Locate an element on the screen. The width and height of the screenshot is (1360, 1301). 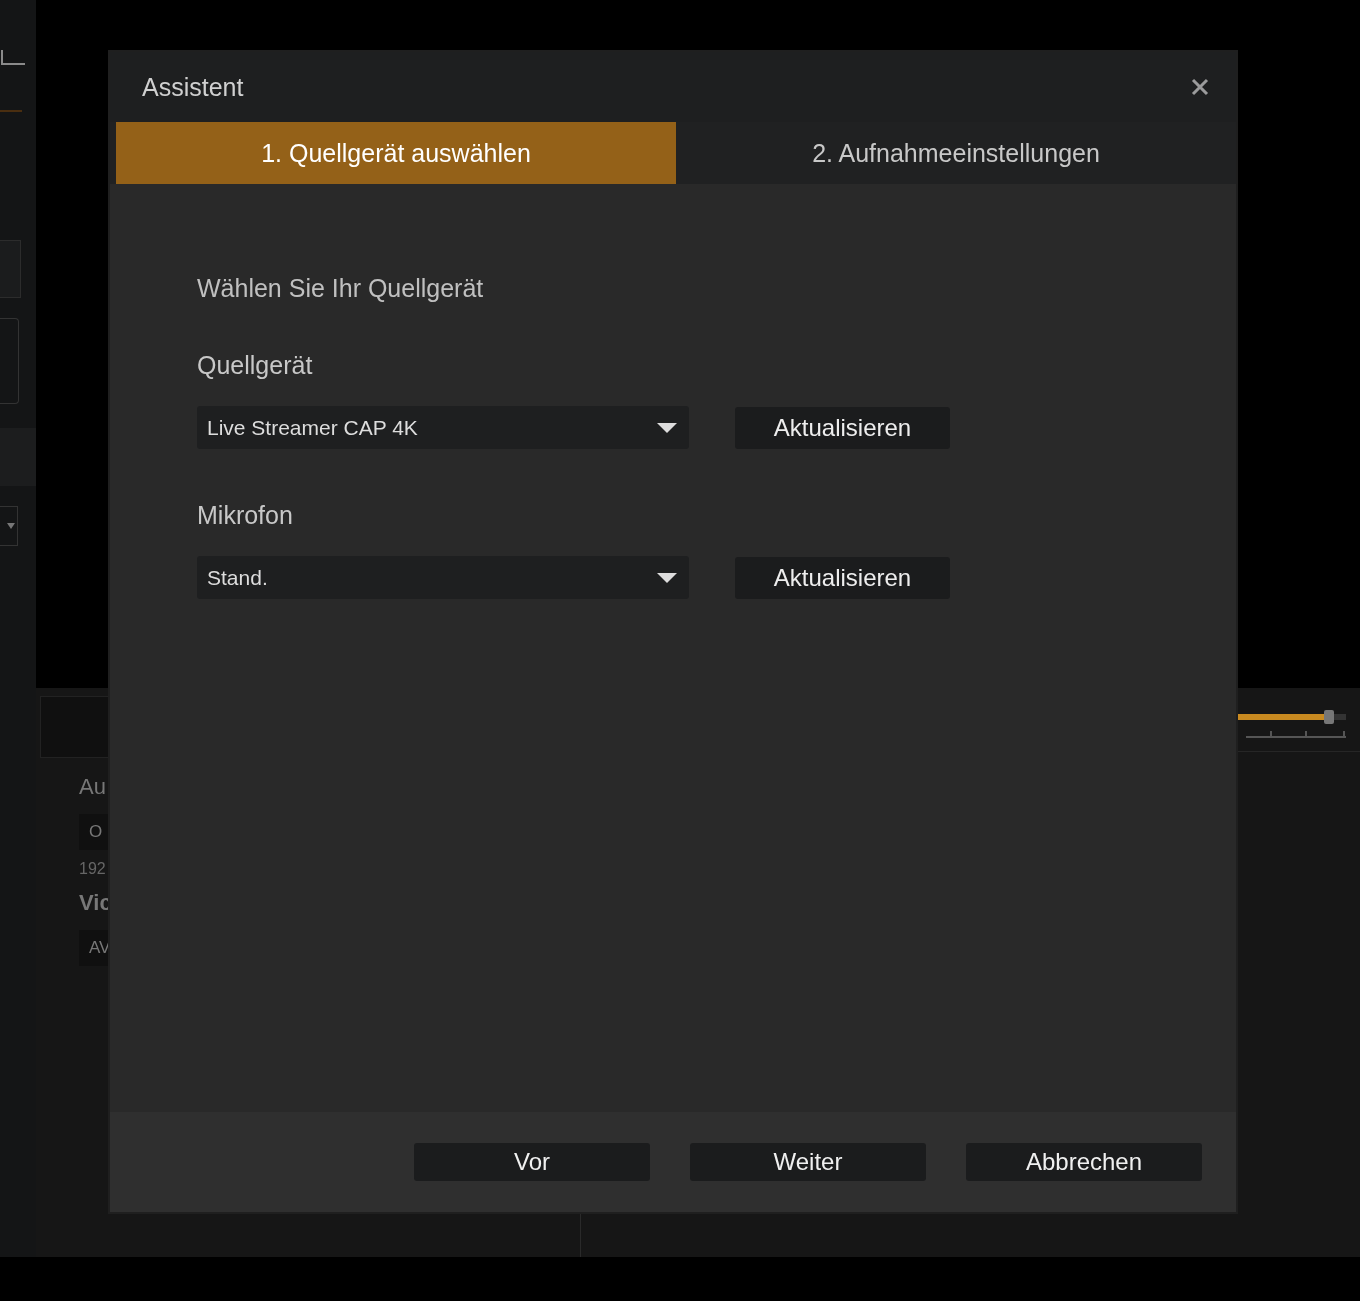
device-dropdown: Stand. is located at coordinates (443, 577).